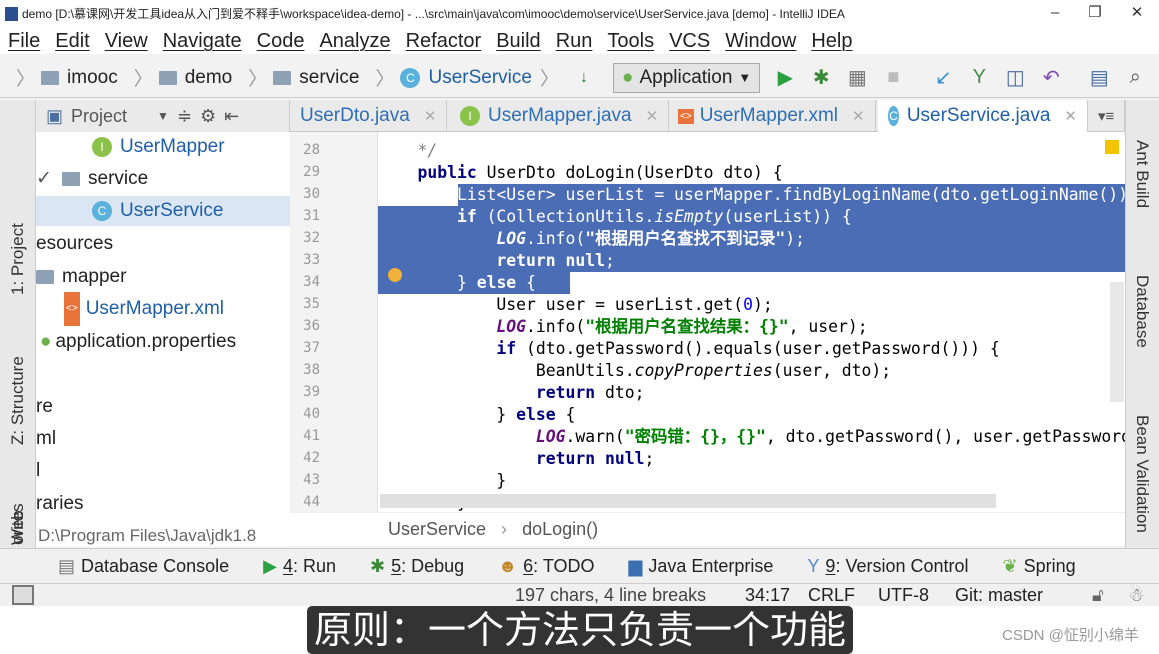  I want to click on menu-run: Run, so click(574, 41).